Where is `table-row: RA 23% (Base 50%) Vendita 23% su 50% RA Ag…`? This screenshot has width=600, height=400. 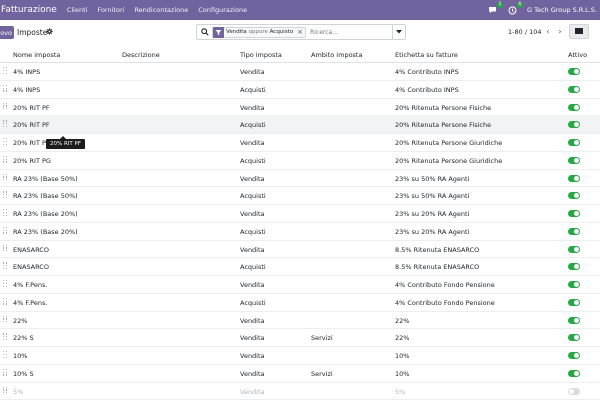
table-row: RA 23% (Base 50%) Vendita 23% su 50% RA Ag… is located at coordinates (300, 179).